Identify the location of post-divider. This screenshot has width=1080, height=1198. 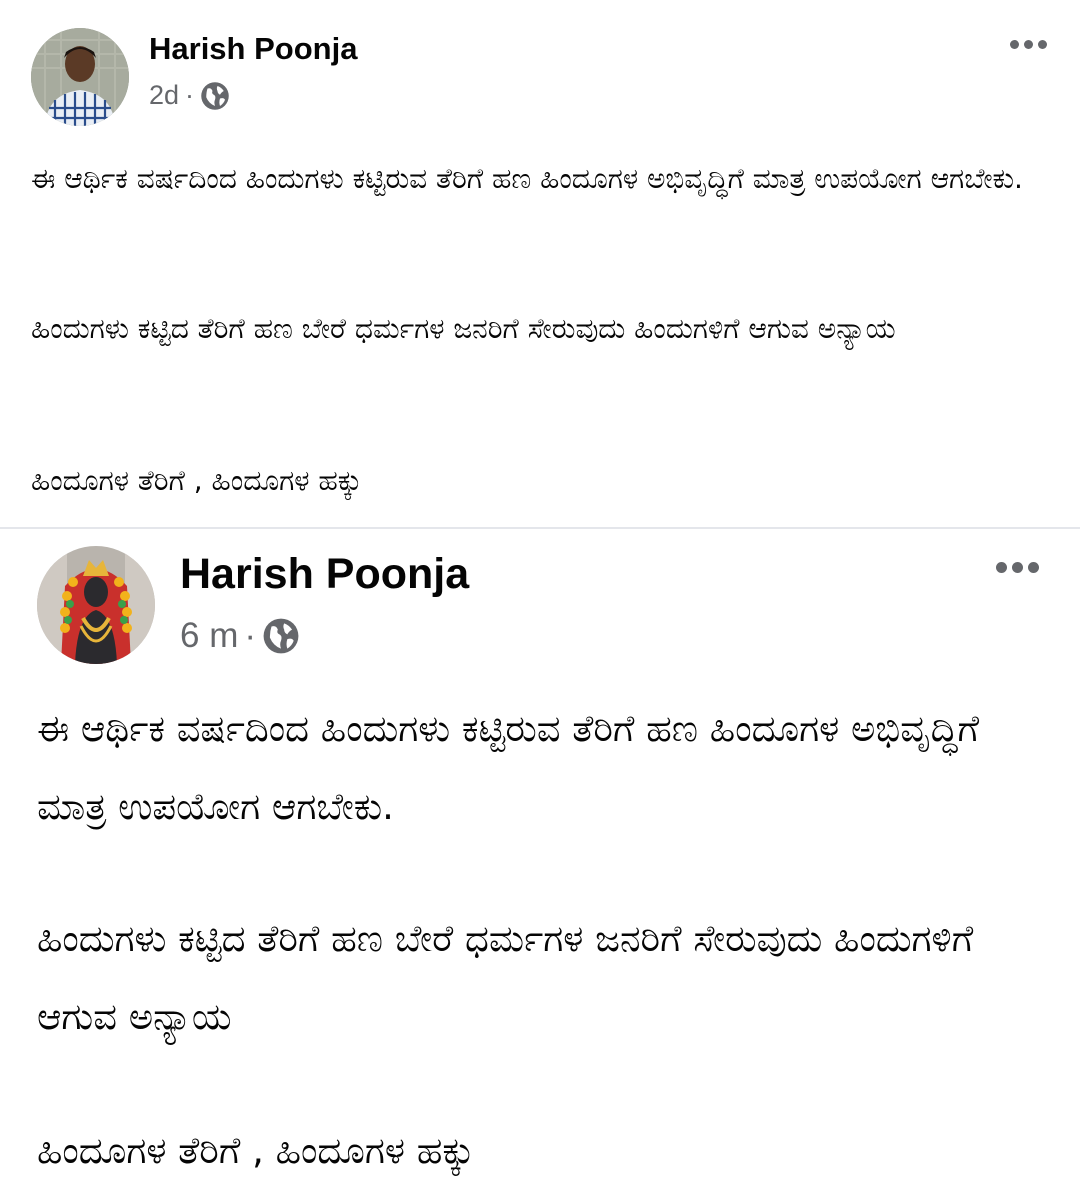
(540, 528).